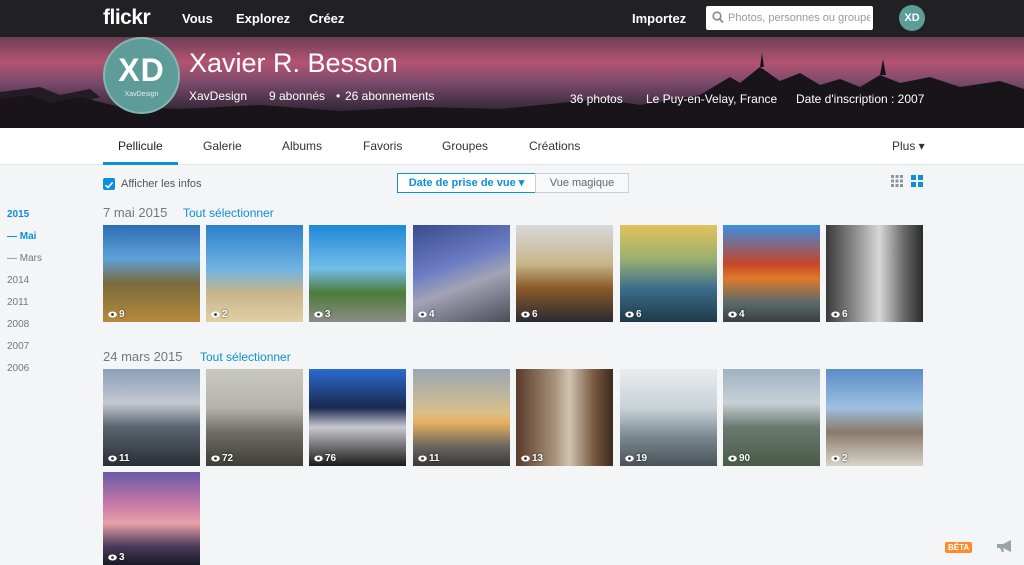 The width and height of the screenshot is (1024, 565). I want to click on view-count-value: 19, so click(642, 458).